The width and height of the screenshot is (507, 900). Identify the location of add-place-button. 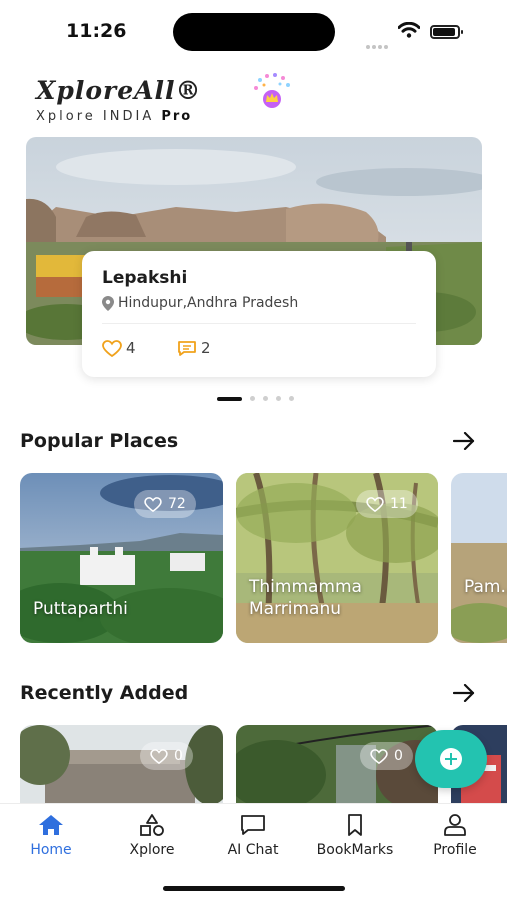
(451, 759).